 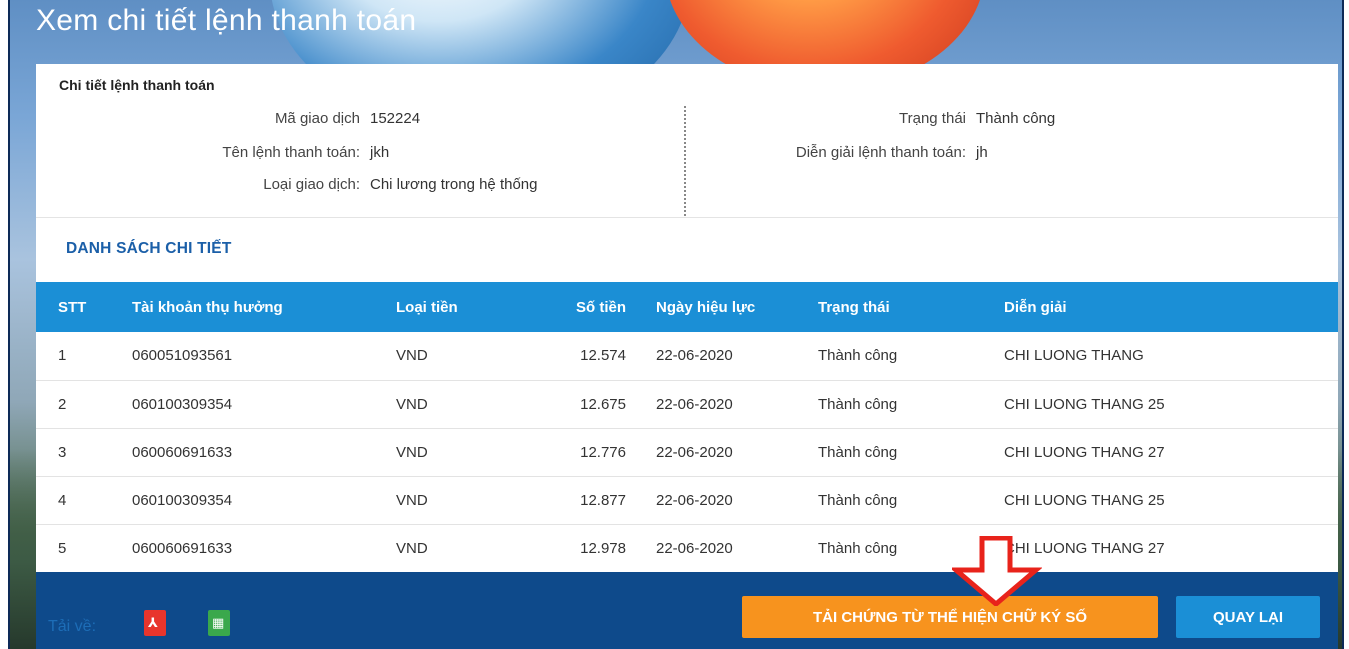 I want to click on column-header-beneficiary-account: Tài khoản thụ hưởng, so click(x=207, y=307).